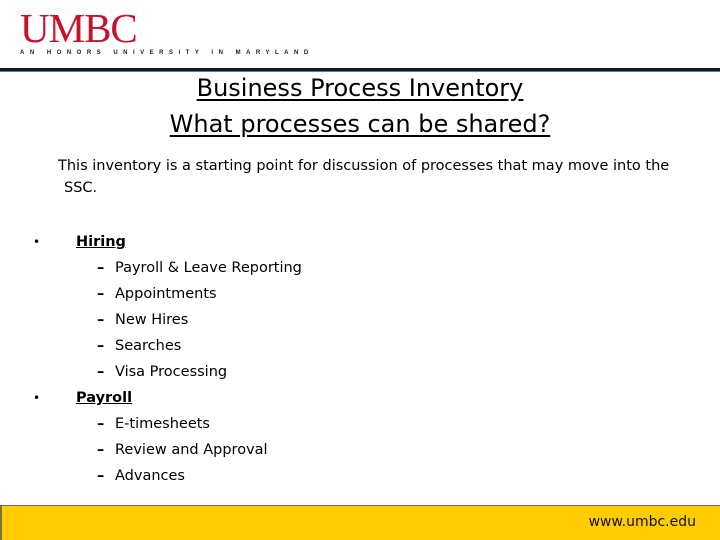 This screenshot has height=540, width=720. Describe the element at coordinates (208, 268) in the screenshot. I see `list-item-text: Payroll & Leave Reporting` at that location.